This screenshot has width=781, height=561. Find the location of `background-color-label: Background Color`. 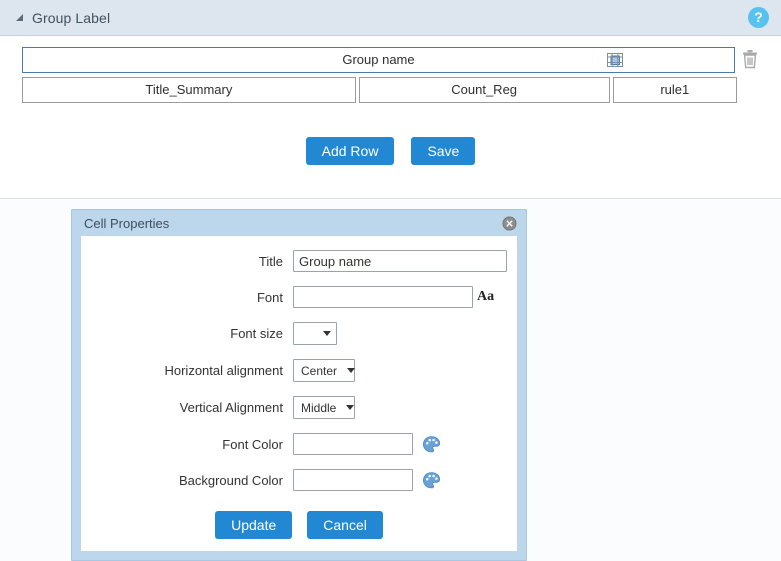

background-color-label: Background Color is located at coordinates (230, 480).